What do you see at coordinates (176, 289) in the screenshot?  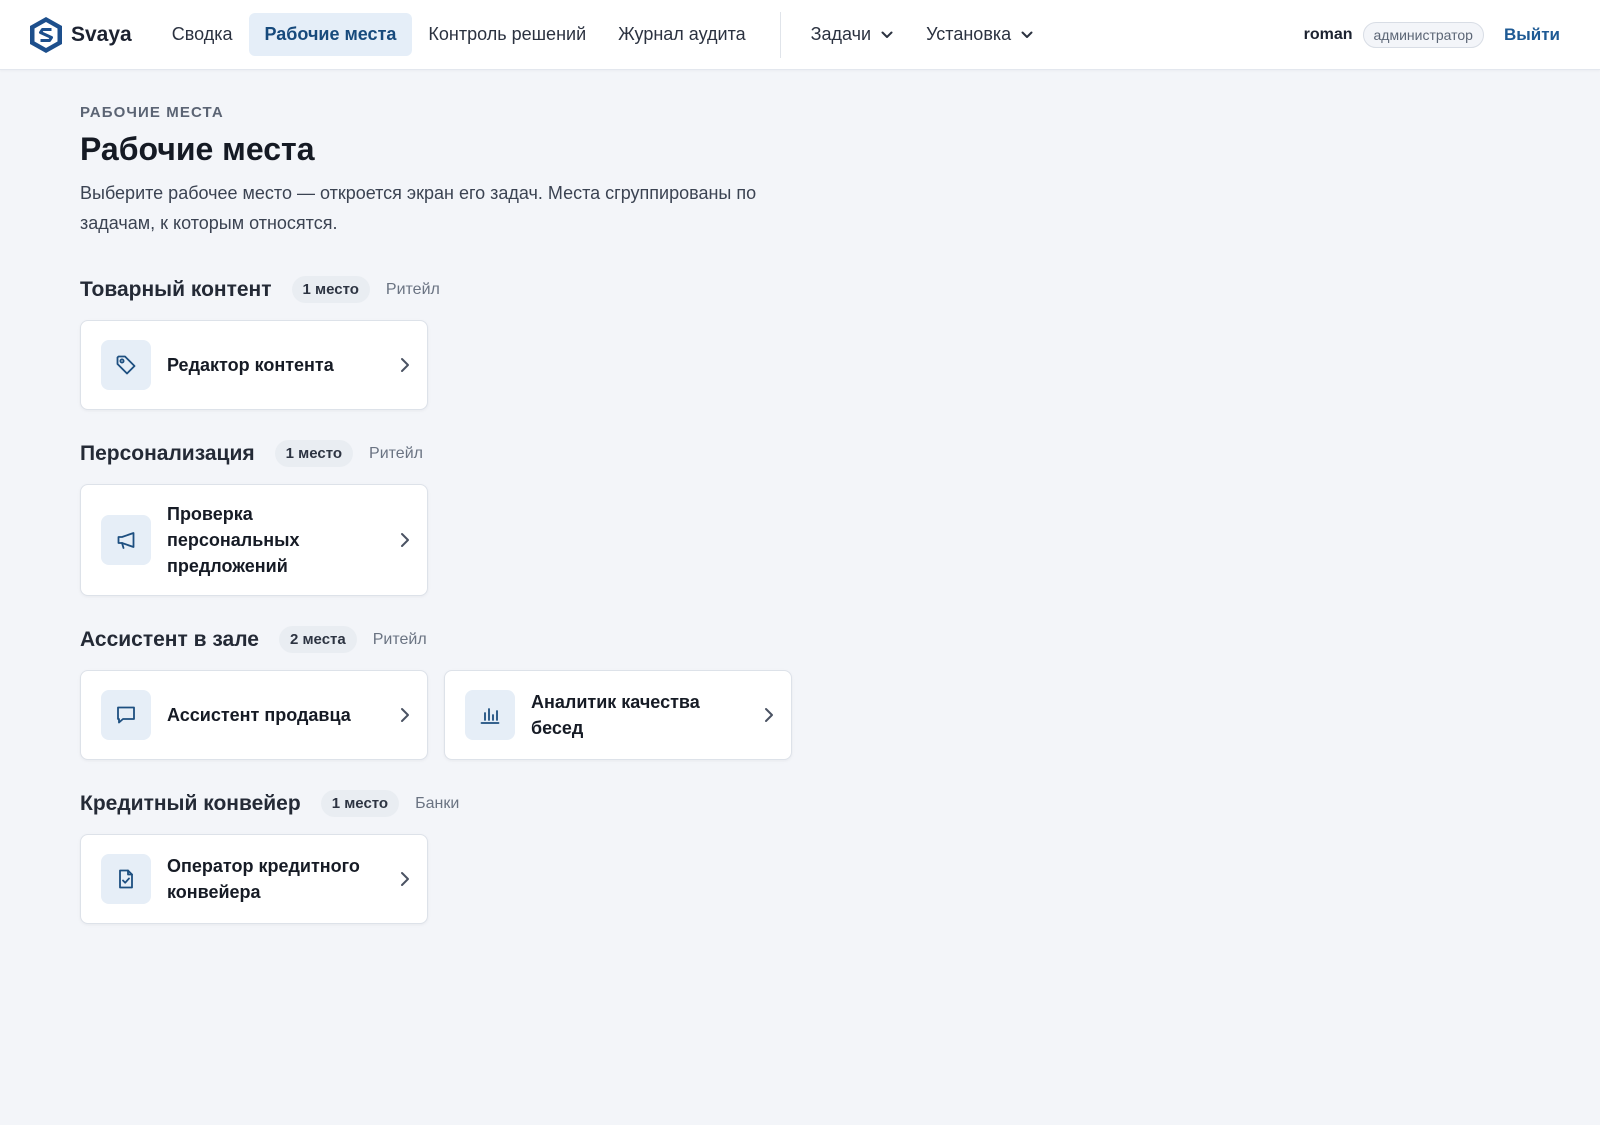 I see `group-title: Товарный контент` at bounding box center [176, 289].